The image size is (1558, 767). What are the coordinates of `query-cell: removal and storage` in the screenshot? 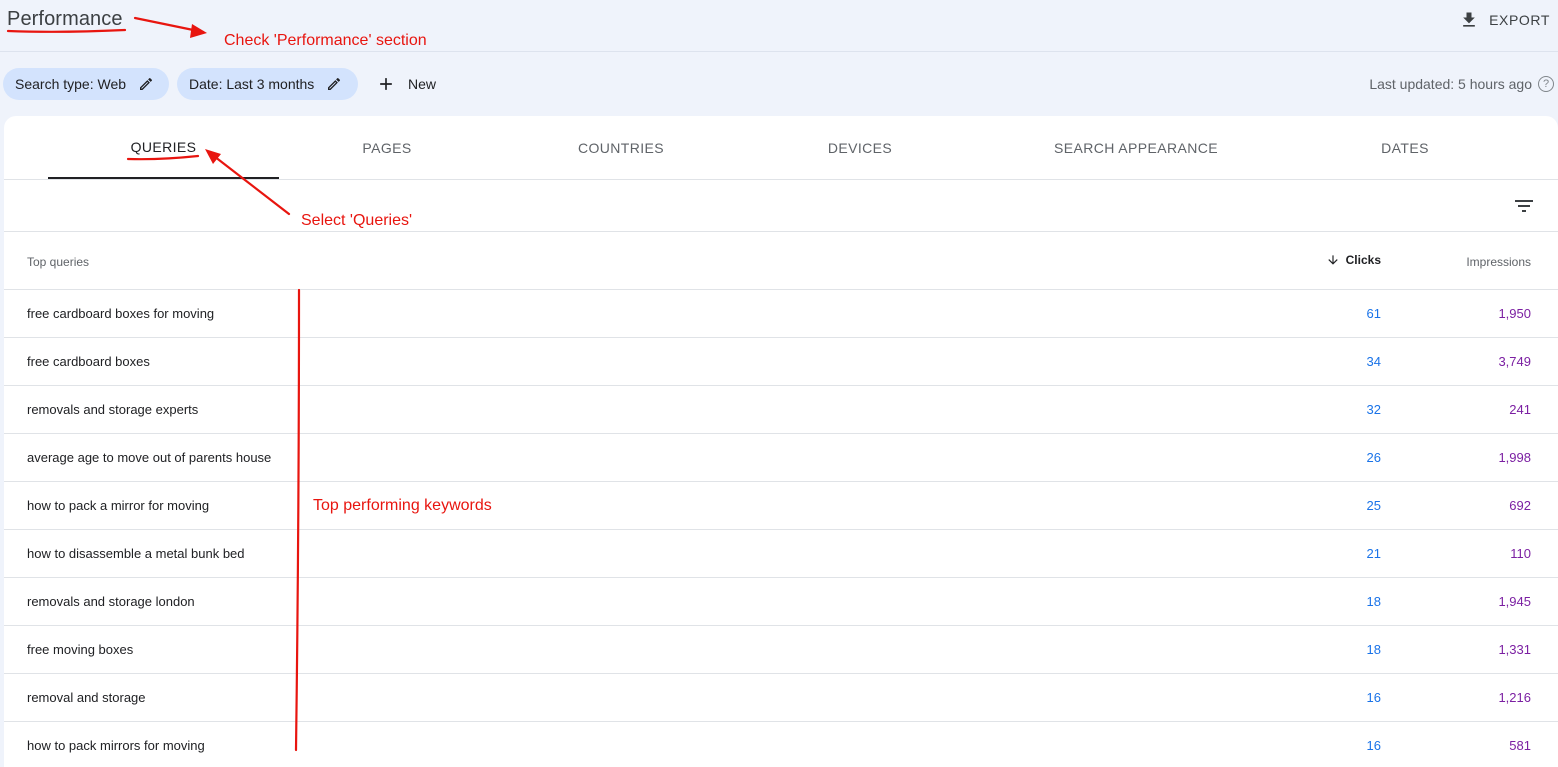 It's located at (86, 697).